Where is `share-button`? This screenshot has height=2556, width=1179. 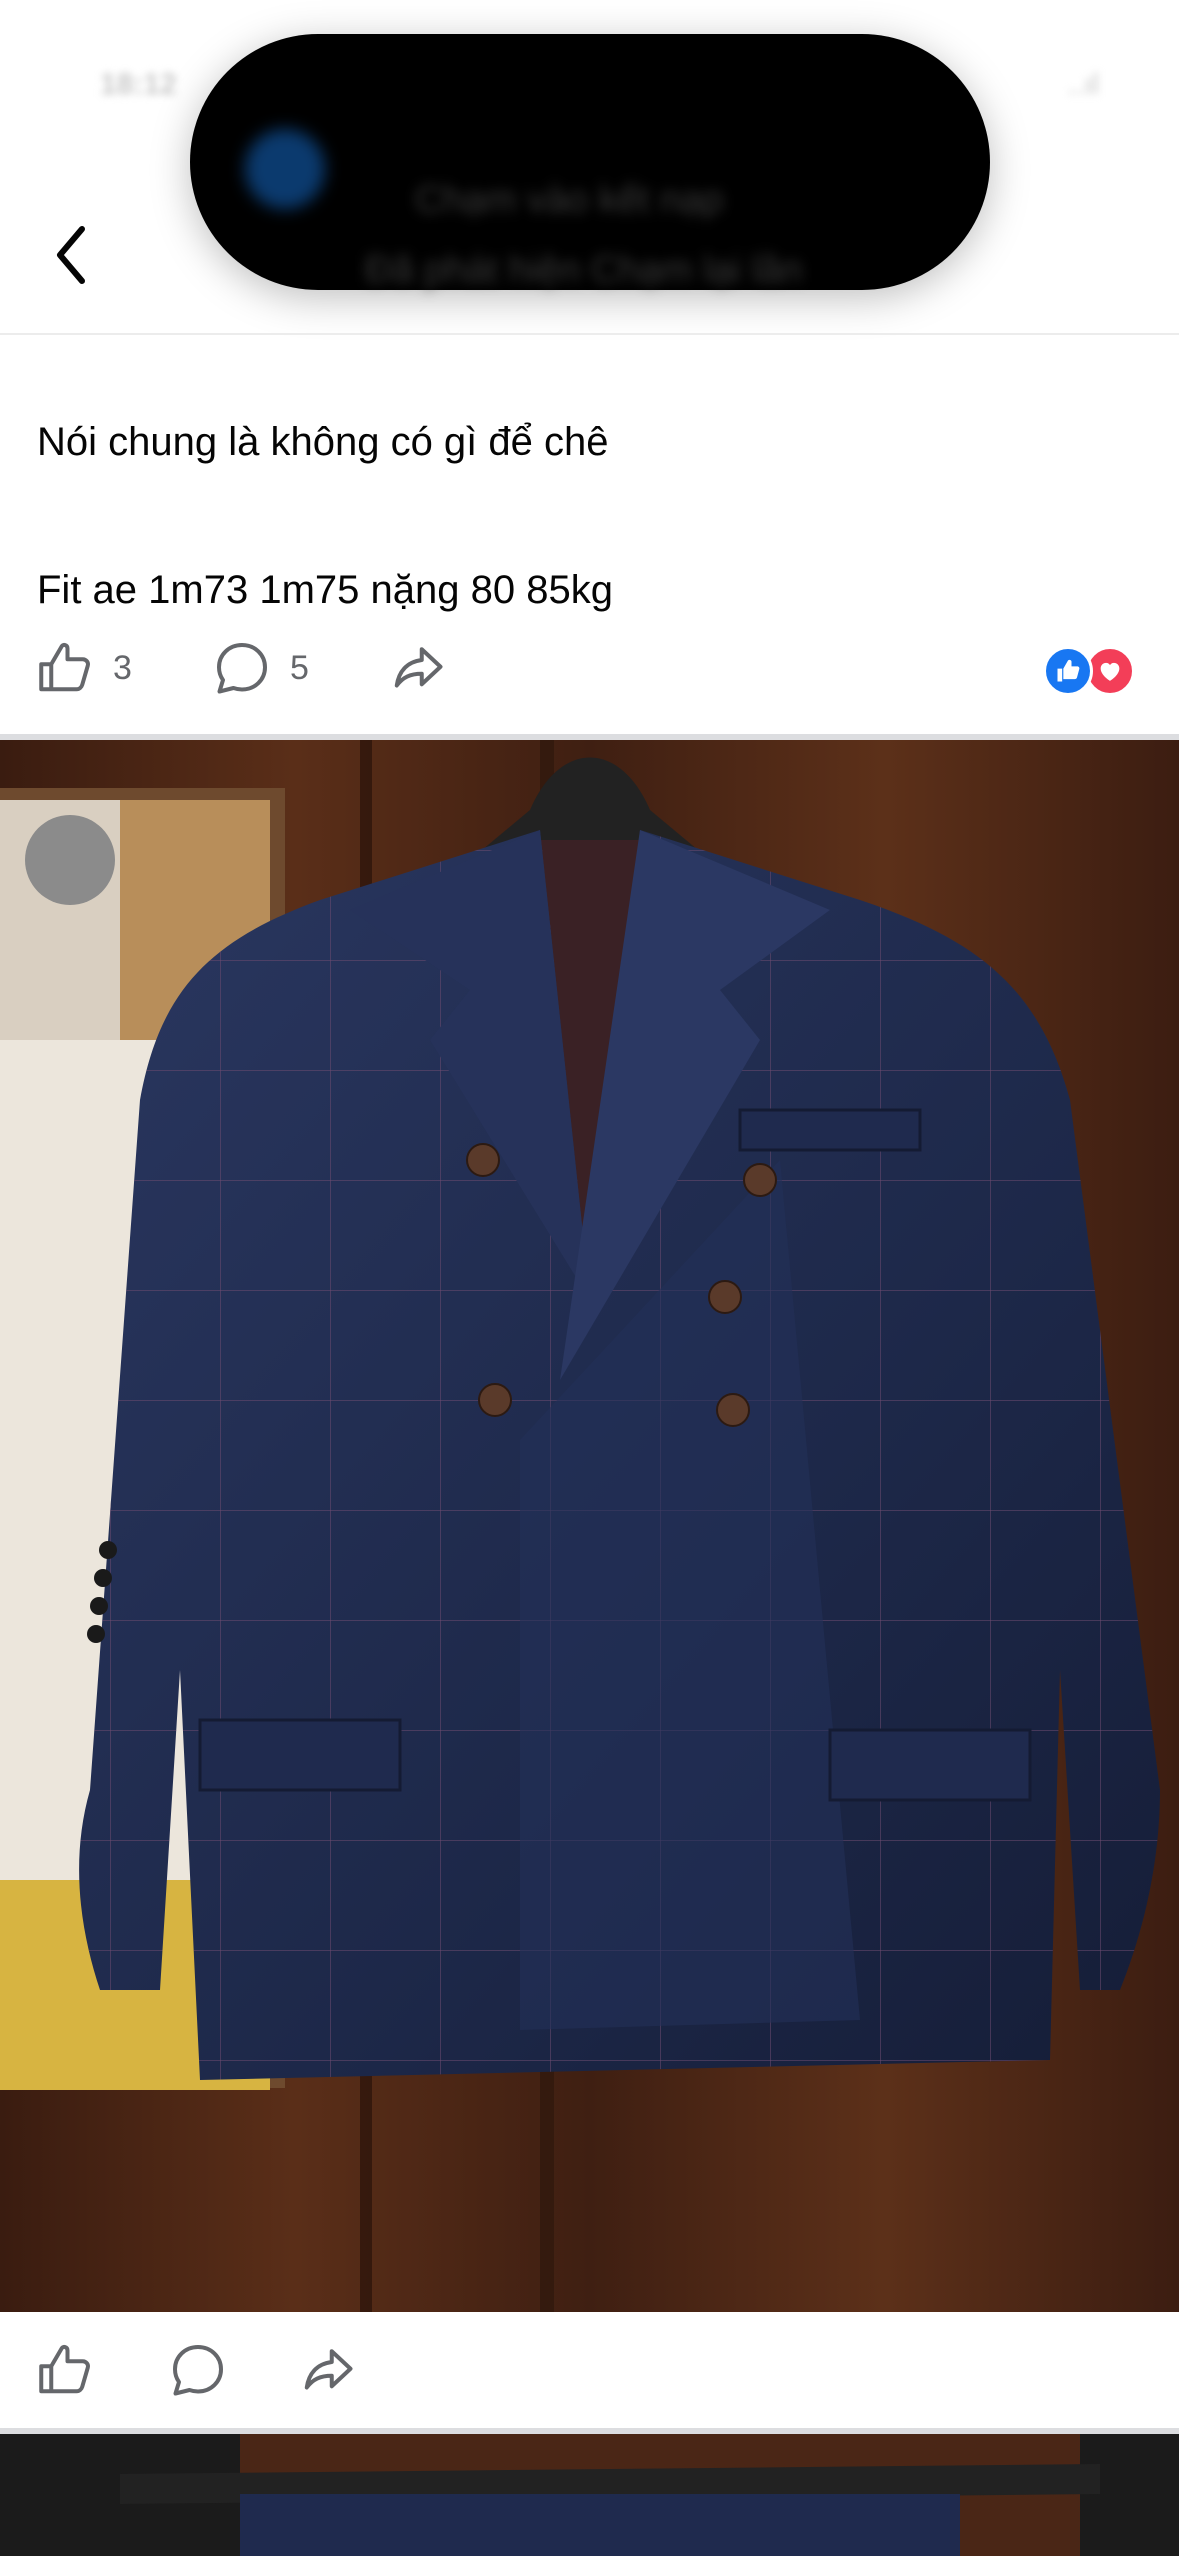
share-button is located at coordinates (418, 668).